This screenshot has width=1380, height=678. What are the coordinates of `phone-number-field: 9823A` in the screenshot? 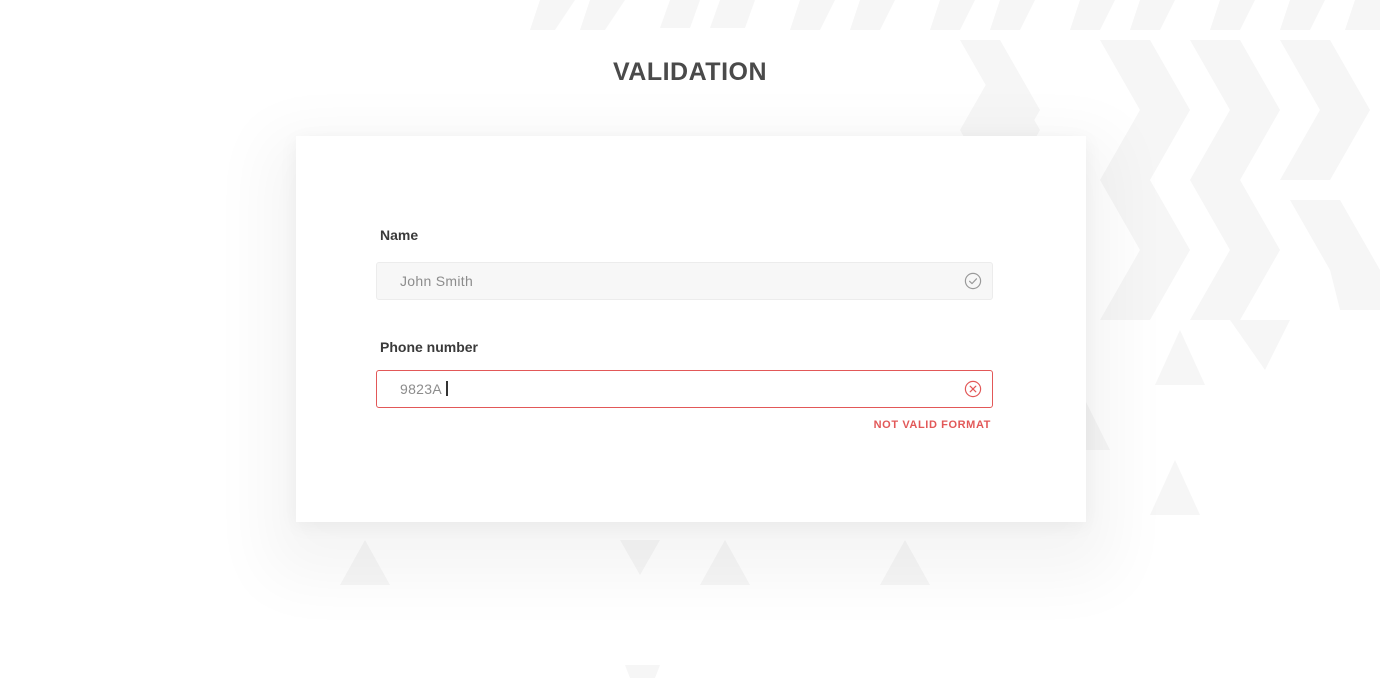 It's located at (684, 389).